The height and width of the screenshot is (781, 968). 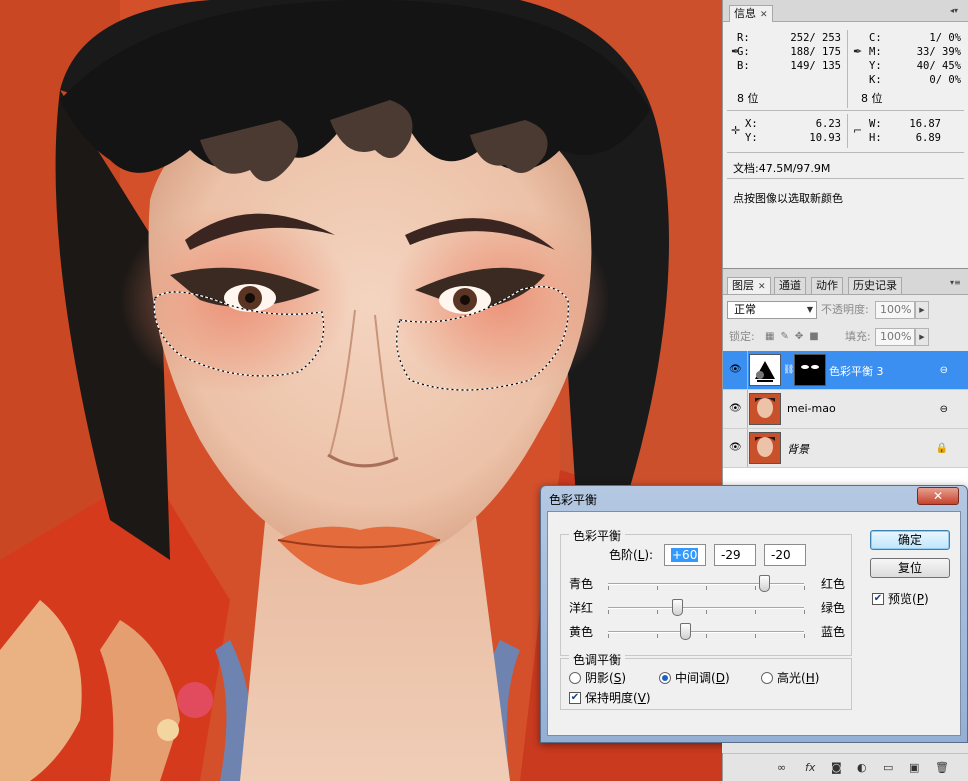 I want to click on adjustment-layer-icon, so click(x=765, y=370).